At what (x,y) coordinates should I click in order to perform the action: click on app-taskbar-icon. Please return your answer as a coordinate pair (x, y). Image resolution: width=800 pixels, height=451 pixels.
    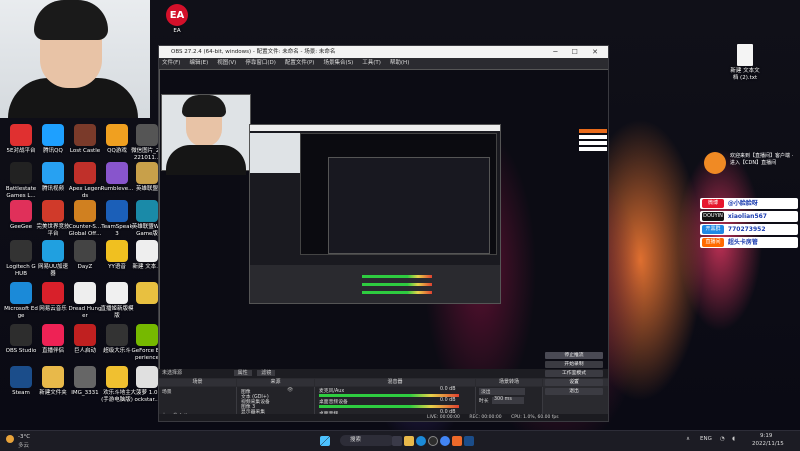
    Looking at the image, I should click on (457, 441).